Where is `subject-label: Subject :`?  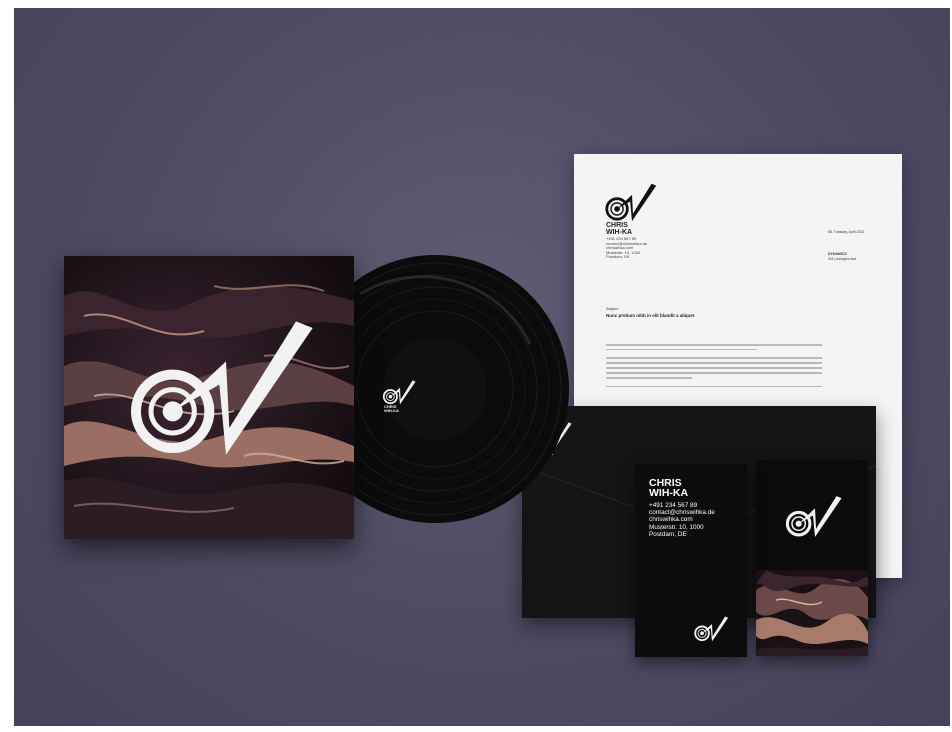
subject-label: Subject : is located at coordinates (613, 309).